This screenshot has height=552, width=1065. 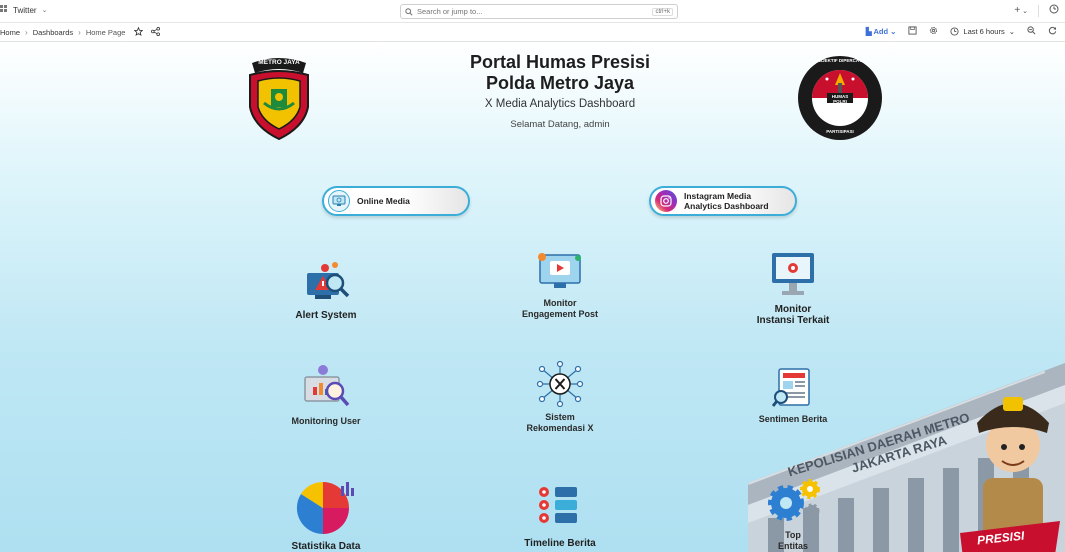 I want to click on add-button: ▙ Add ⌄, so click(x=881, y=31).